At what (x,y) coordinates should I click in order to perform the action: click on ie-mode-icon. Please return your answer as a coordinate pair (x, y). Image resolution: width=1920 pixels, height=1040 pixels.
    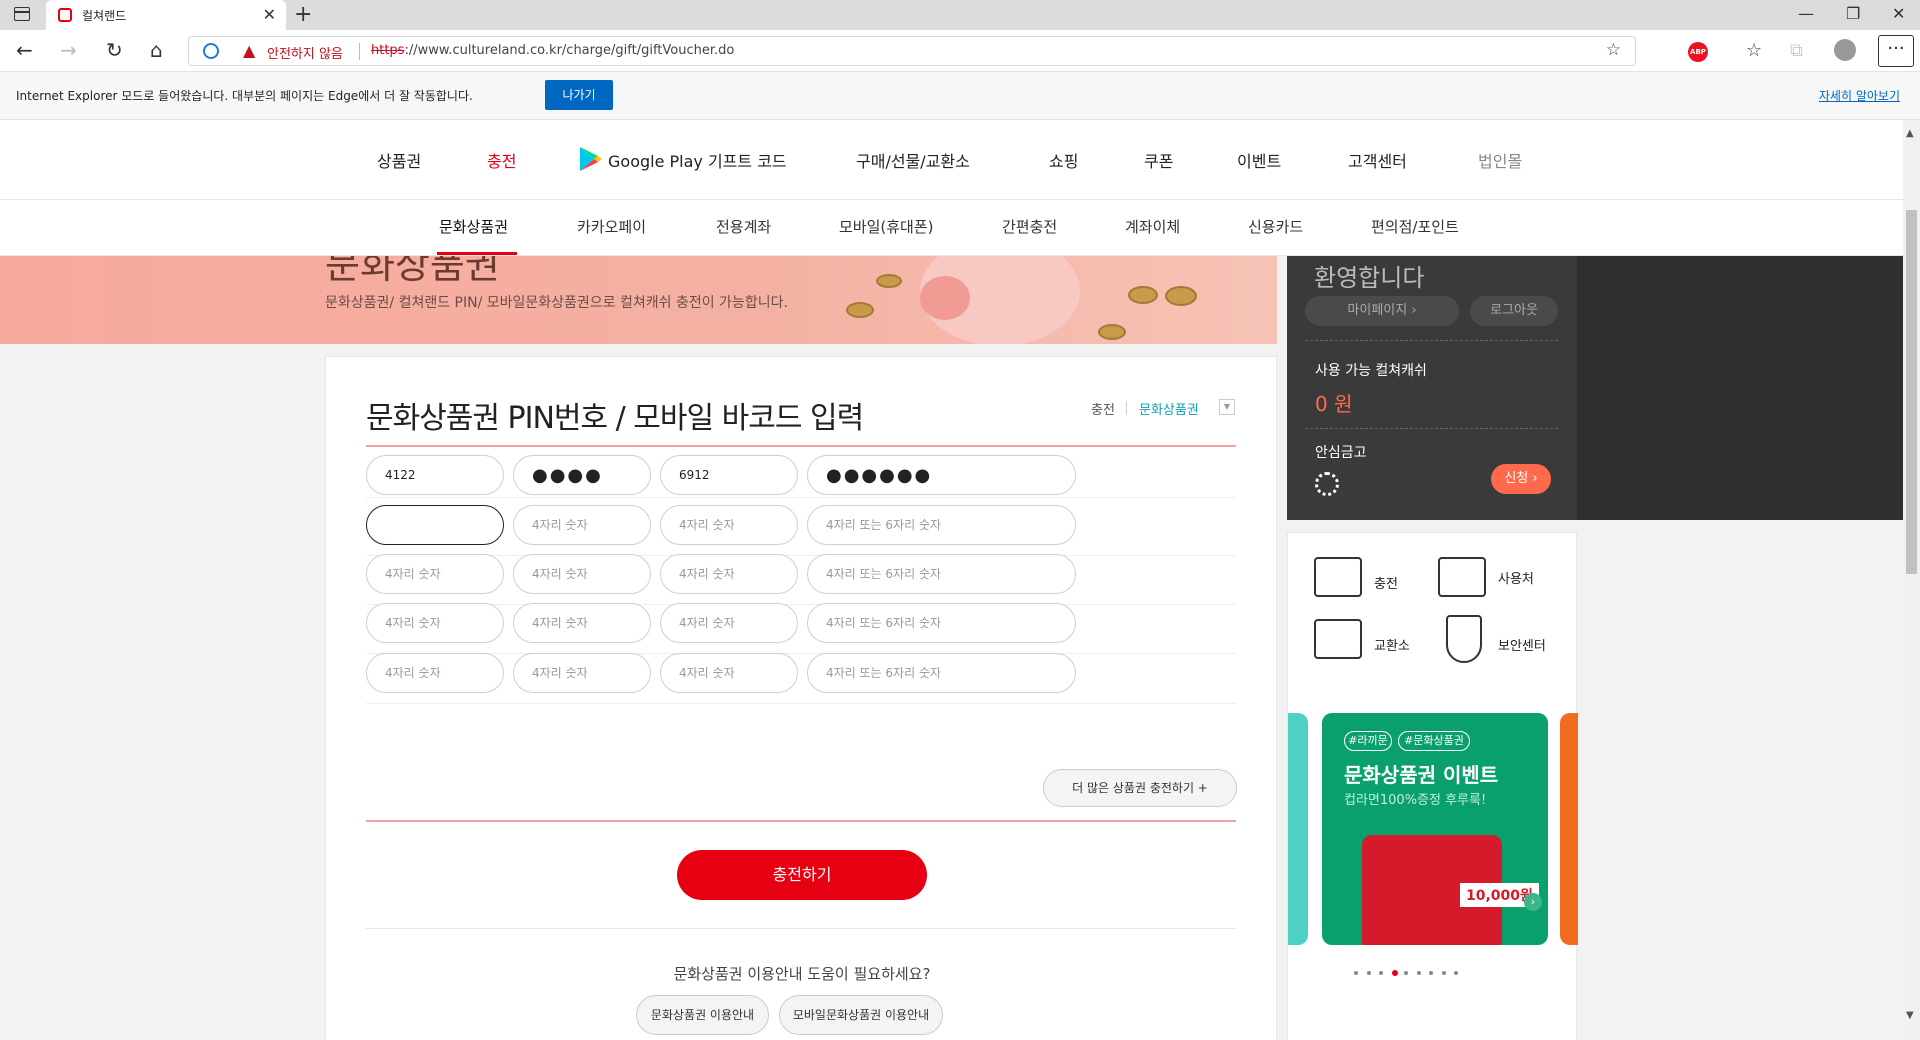
    Looking at the image, I should click on (211, 51).